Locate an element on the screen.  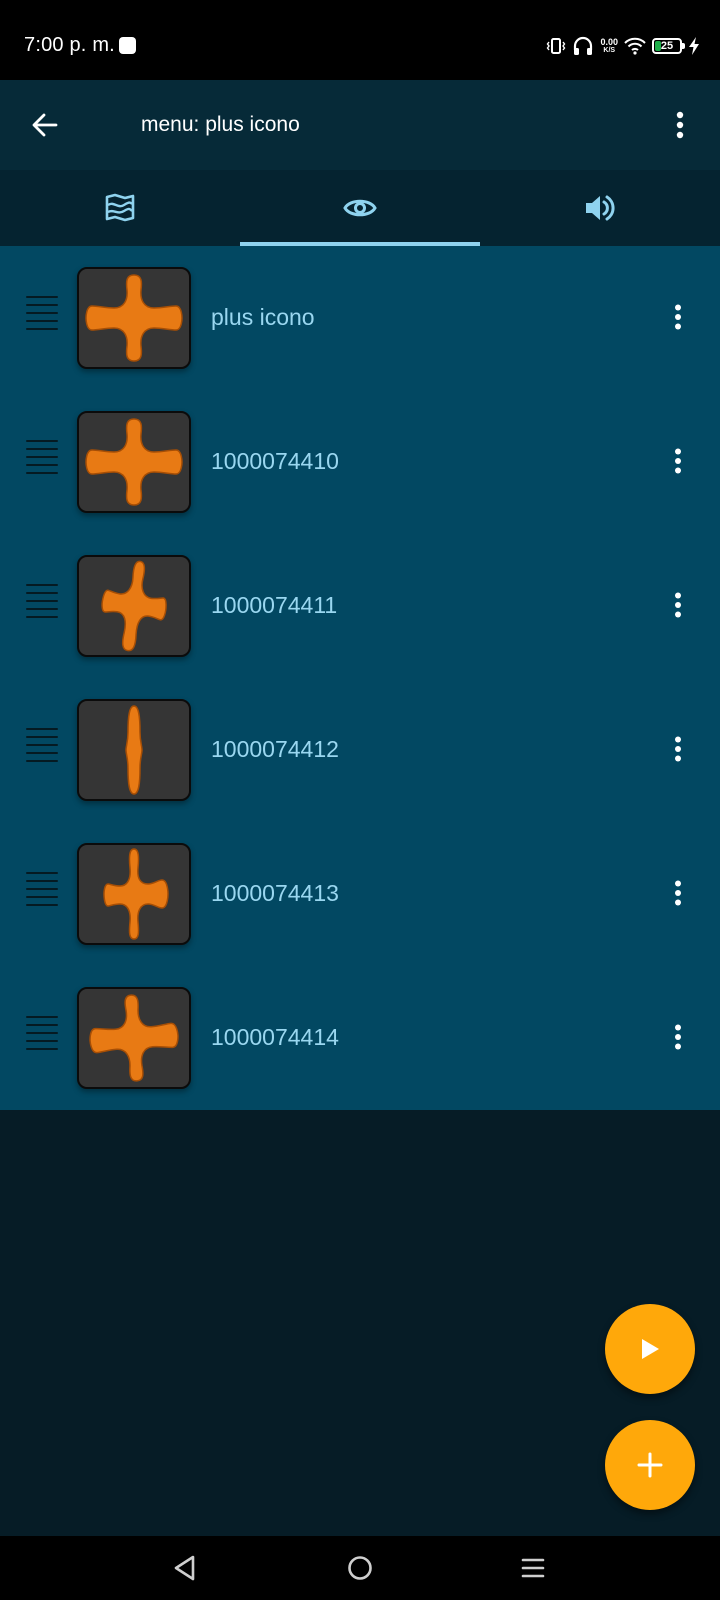
map-icon is located at coordinates (120, 207).